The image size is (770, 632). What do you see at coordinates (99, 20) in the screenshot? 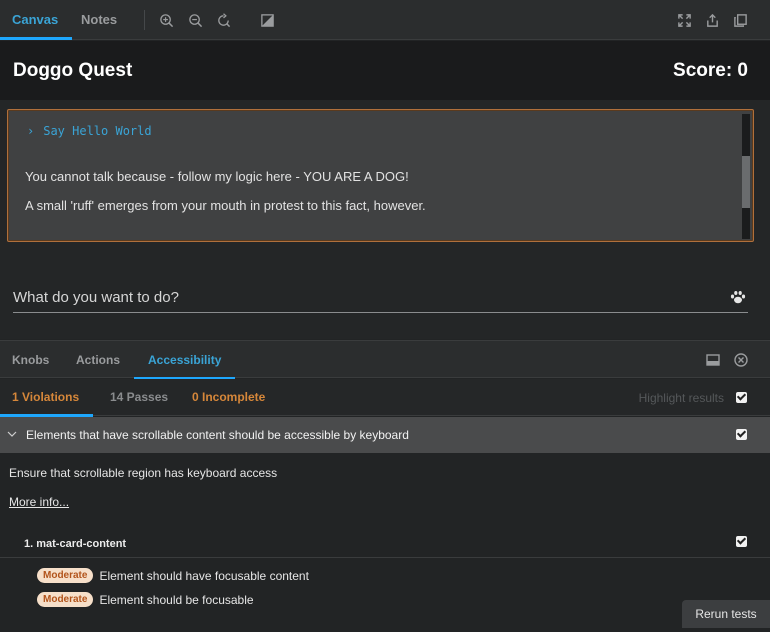
I see `tab-notes: Notes` at bounding box center [99, 20].